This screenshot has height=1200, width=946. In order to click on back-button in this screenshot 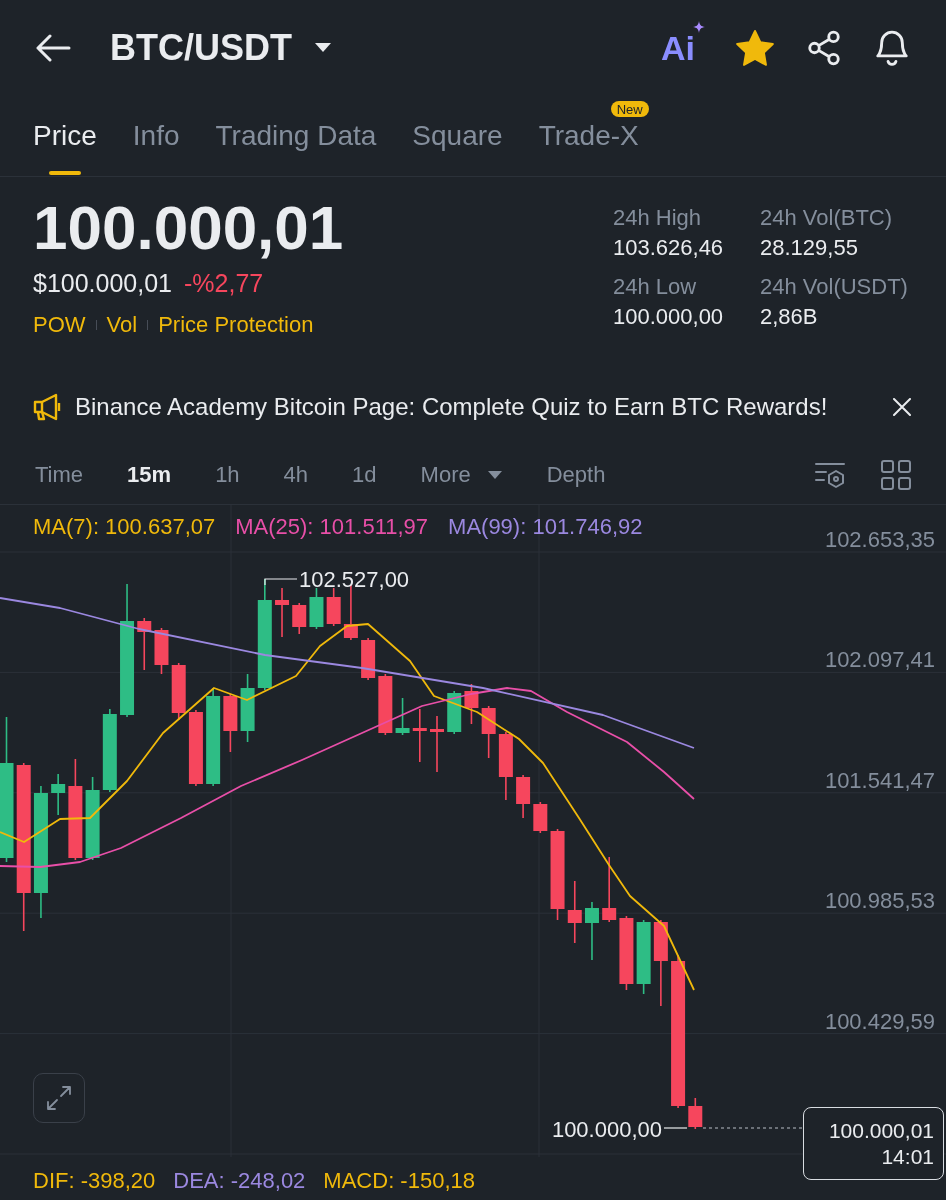, I will do `click(53, 47)`.